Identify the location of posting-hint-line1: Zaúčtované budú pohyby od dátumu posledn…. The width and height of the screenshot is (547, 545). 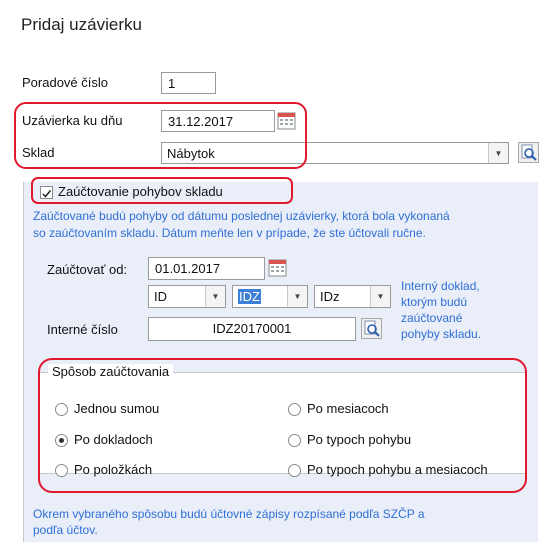
(241, 216).